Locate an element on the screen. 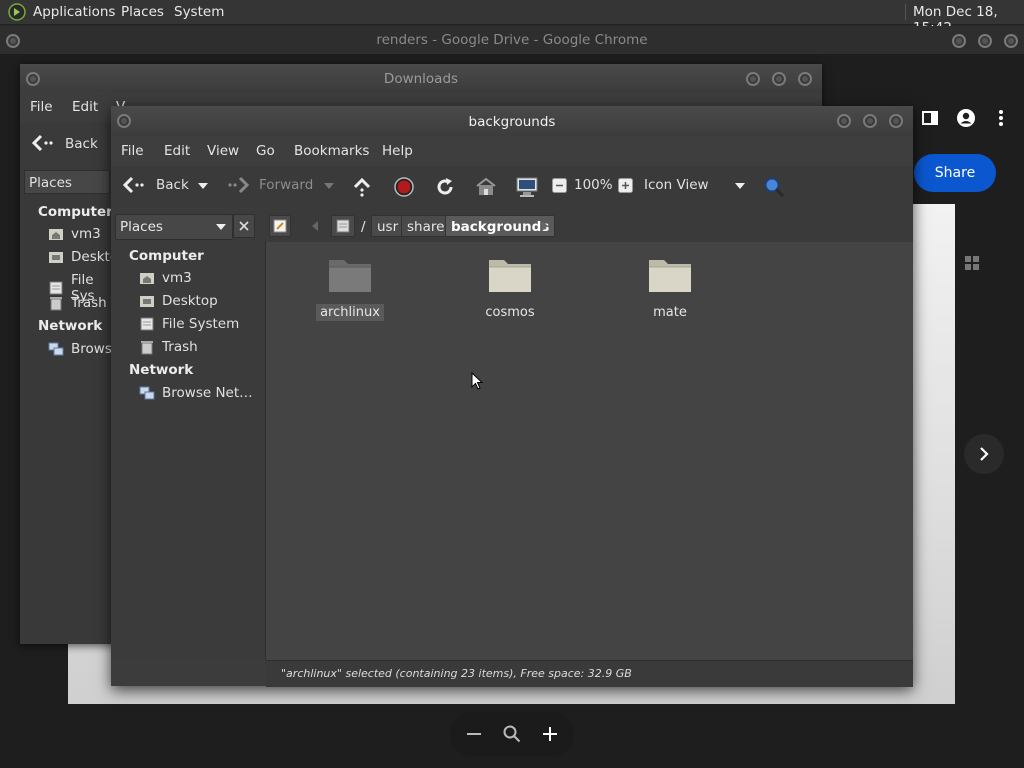  network-icon is located at coordinates (147, 393).